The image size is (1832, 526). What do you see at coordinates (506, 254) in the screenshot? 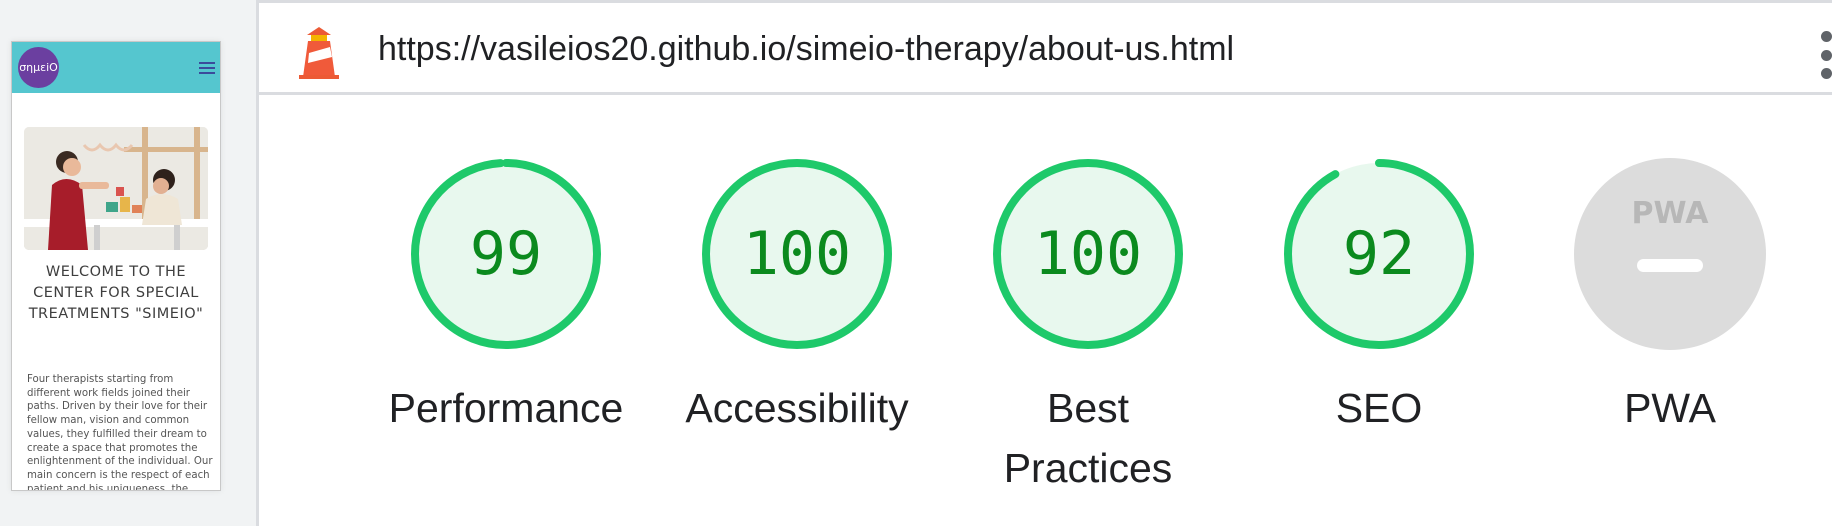
I see `performance-score: 99` at bounding box center [506, 254].